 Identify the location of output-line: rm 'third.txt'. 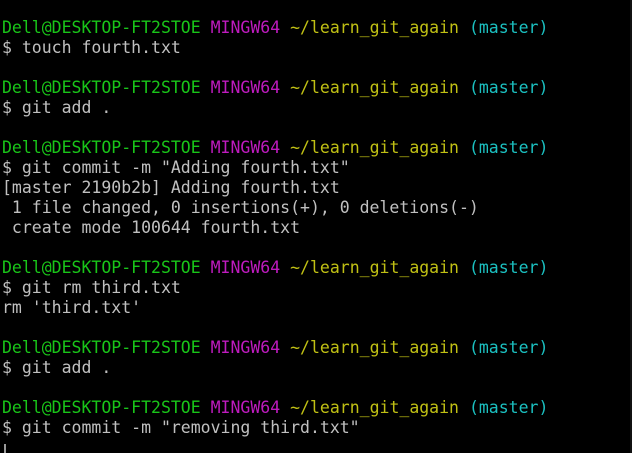
(72, 307).